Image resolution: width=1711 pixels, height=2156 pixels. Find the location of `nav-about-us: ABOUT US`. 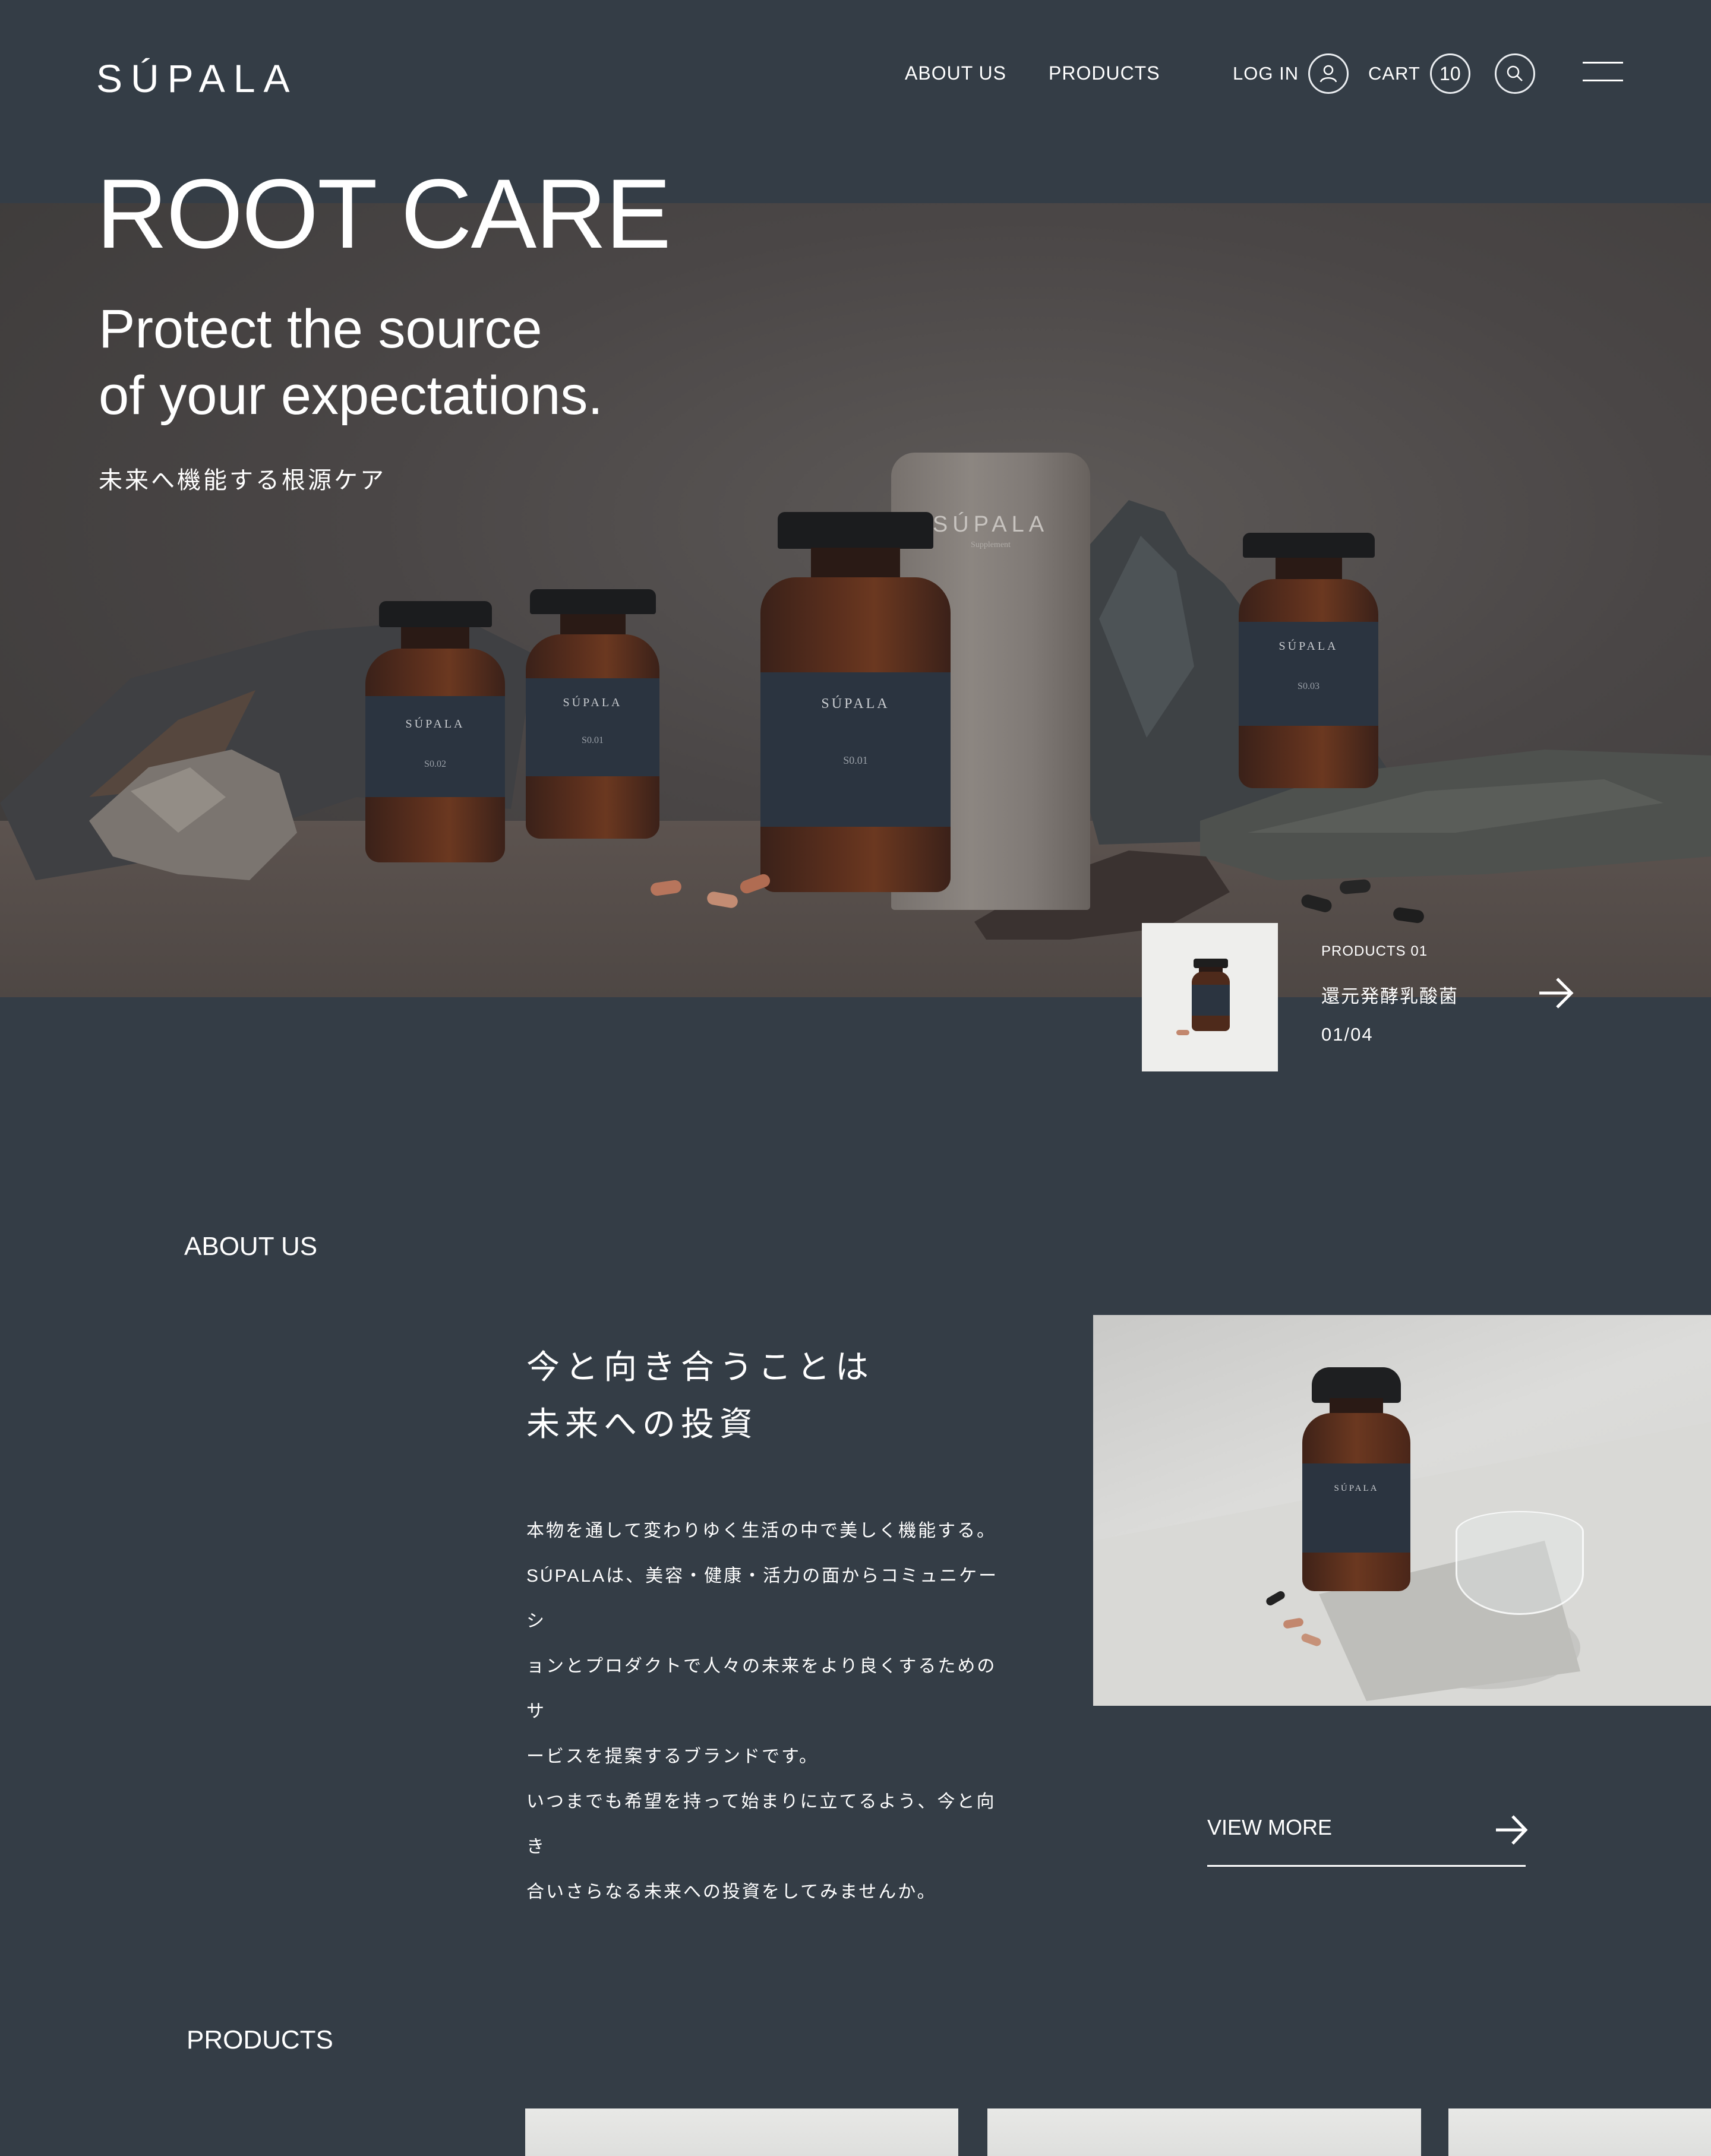

nav-about-us: ABOUT US is located at coordinates (956, 73).